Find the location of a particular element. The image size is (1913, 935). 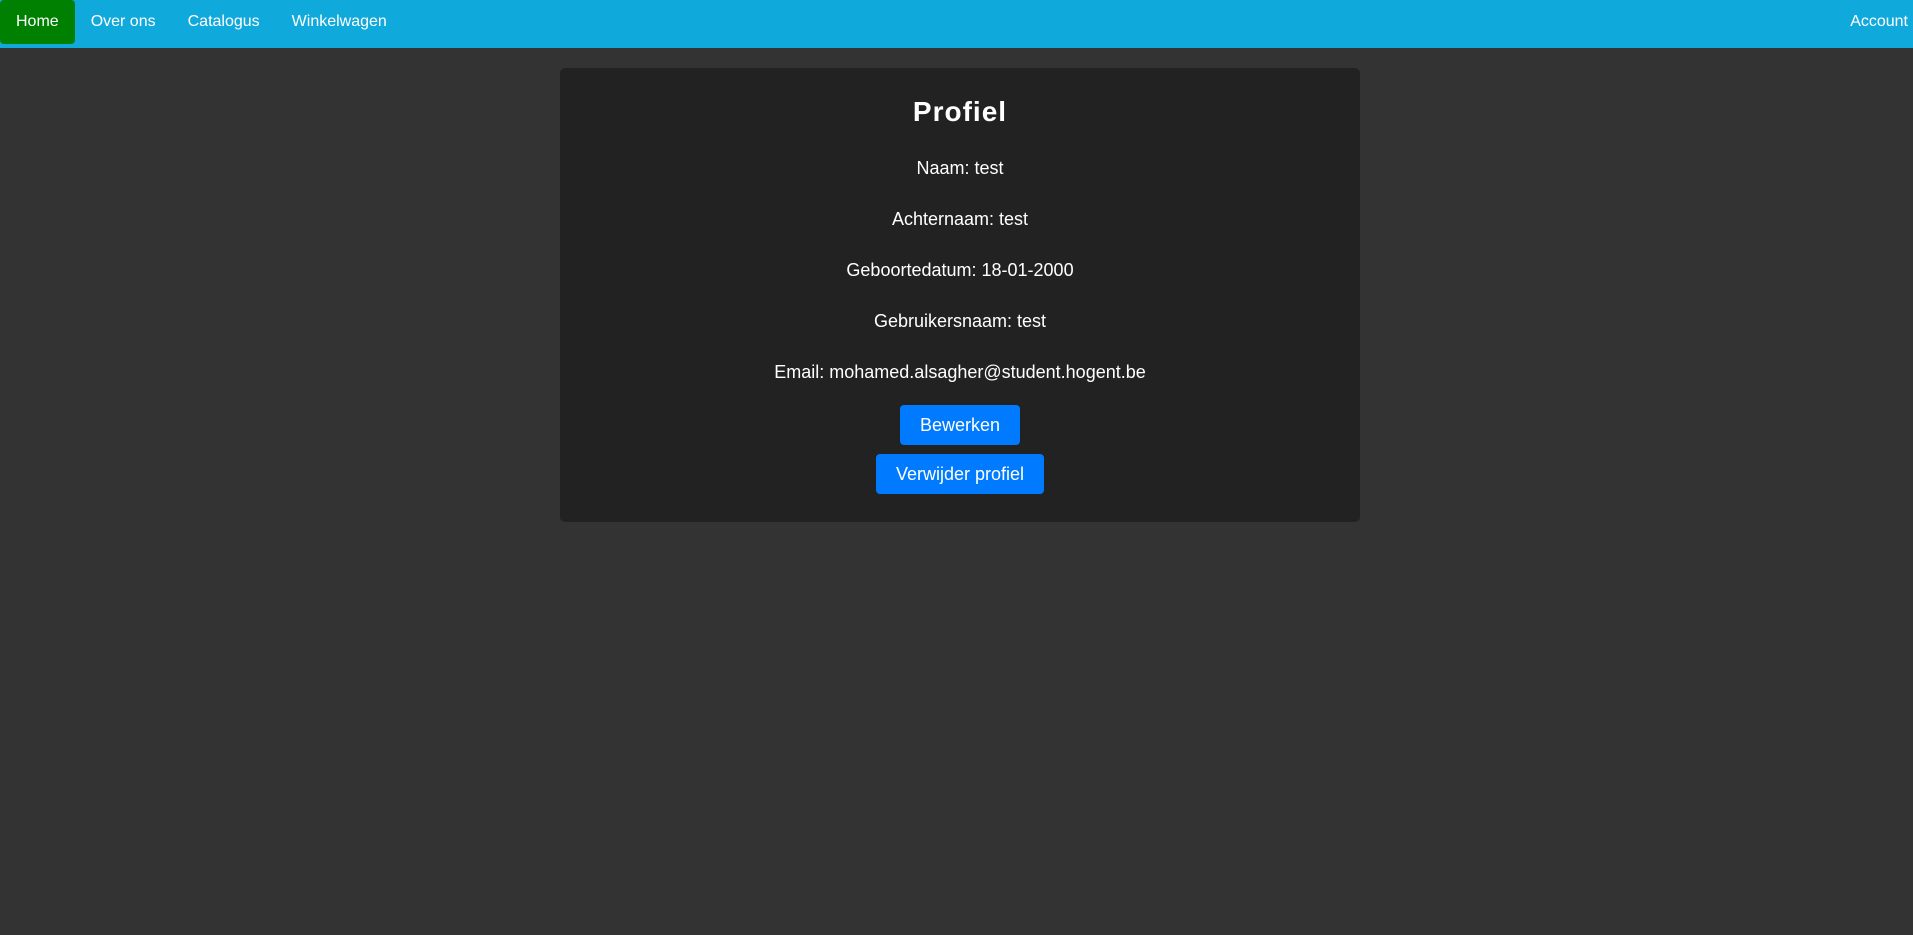

delete-profile-button: Verwijder profiel is located at coordinates (960, 474).